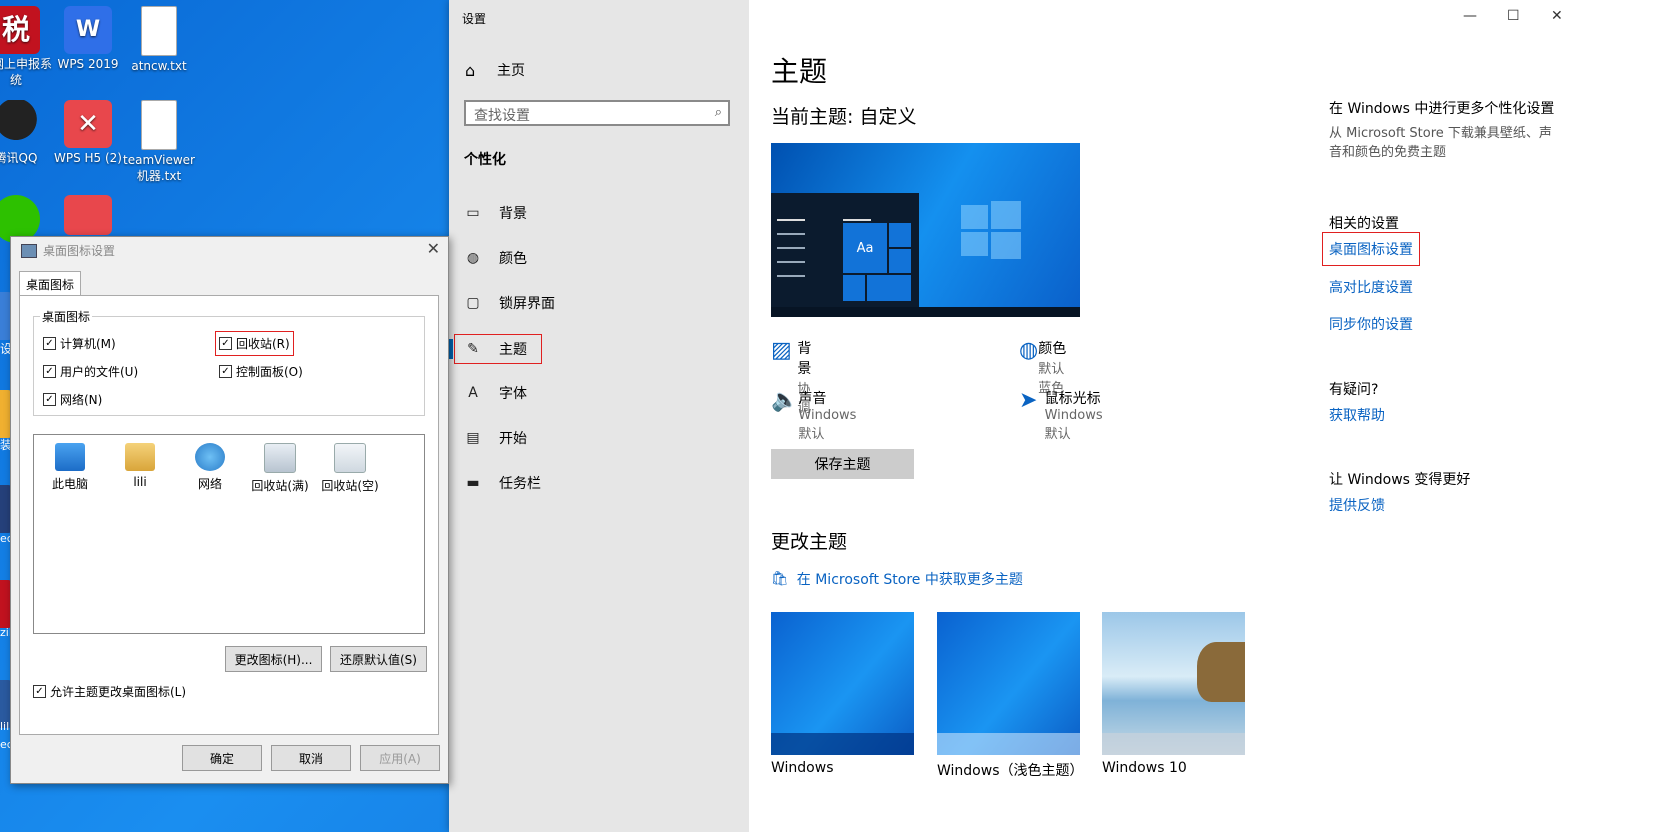  What do you see at coordinates (502, 116) in the screenshot?
I see `search-placeholder: 查找设置` at bounding box center [502, 116].